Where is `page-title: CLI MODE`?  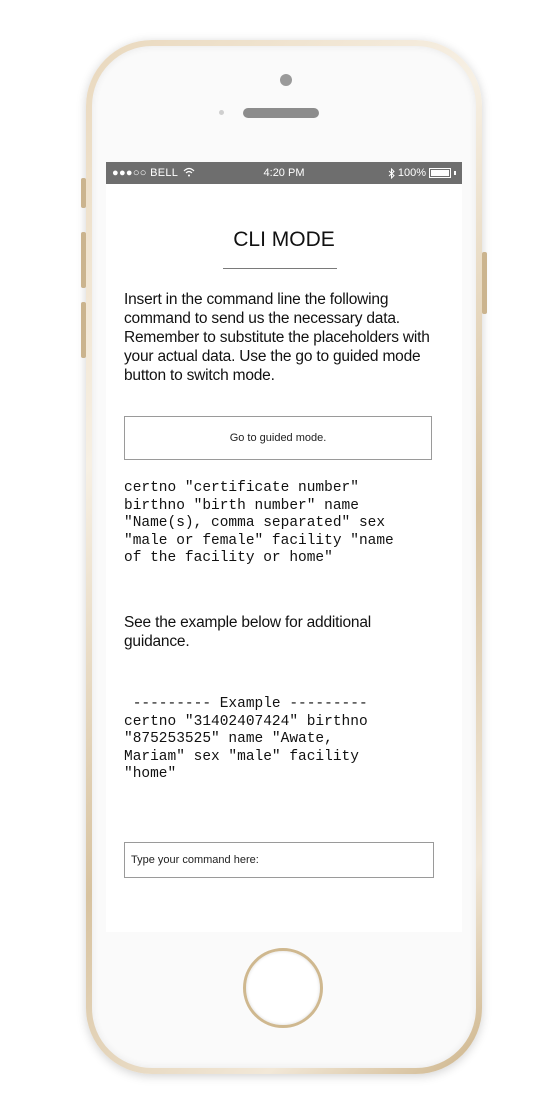 page-title: CLI MODE is located at coordinates (284, 239).